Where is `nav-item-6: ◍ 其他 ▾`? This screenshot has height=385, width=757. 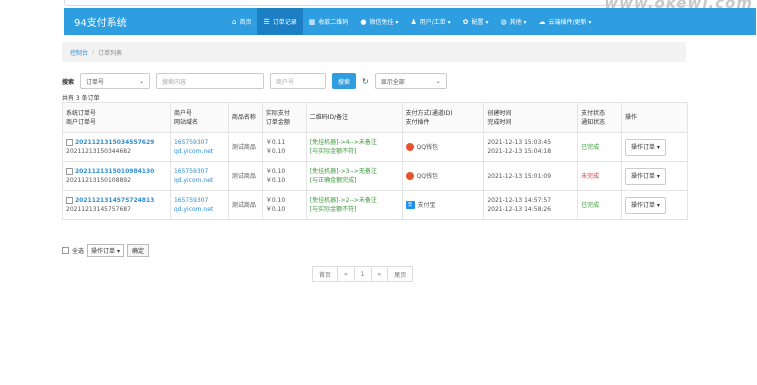
nav-item-6: ◍ 其他 ▾ is located at coordinates (513, 21).